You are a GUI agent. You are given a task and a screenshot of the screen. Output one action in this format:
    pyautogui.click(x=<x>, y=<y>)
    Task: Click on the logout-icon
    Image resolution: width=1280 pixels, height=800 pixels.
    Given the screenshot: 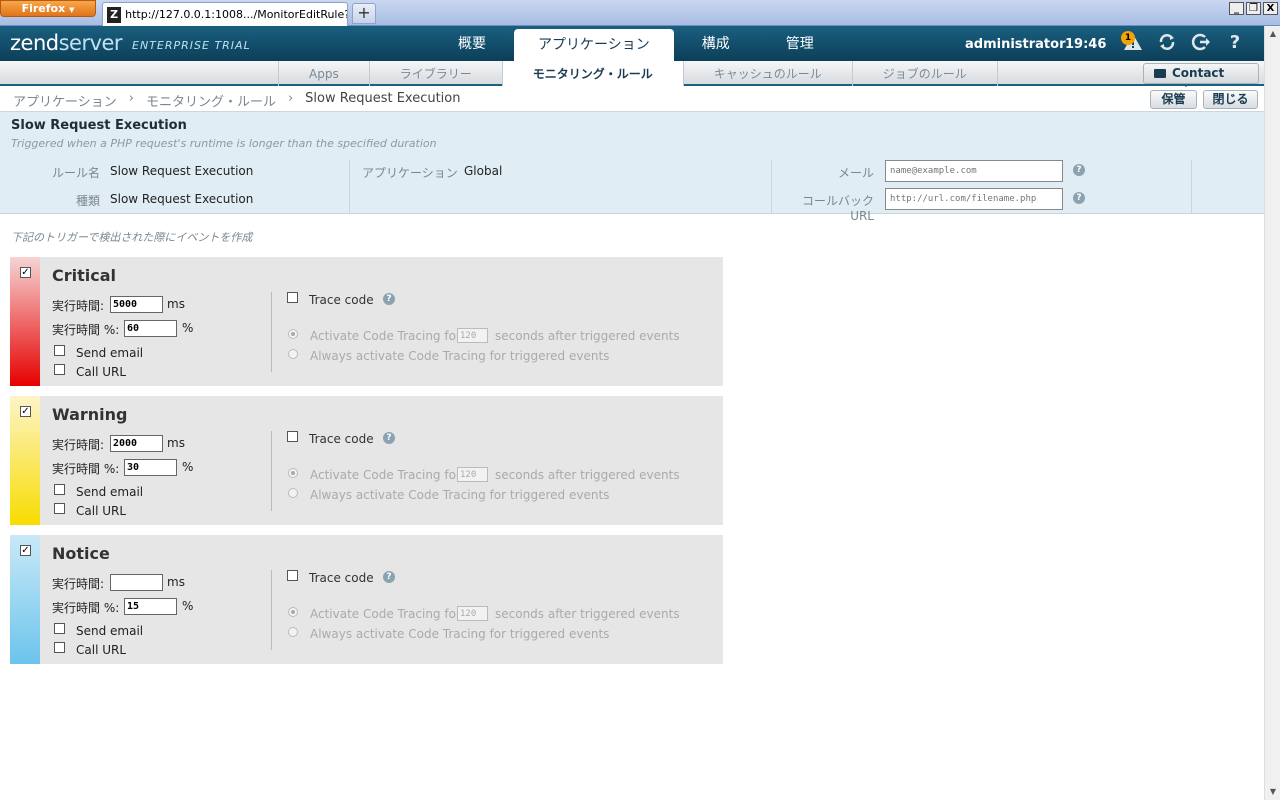 What is the action you would take?
    pyautogui.click(x=1201, y=43)
    